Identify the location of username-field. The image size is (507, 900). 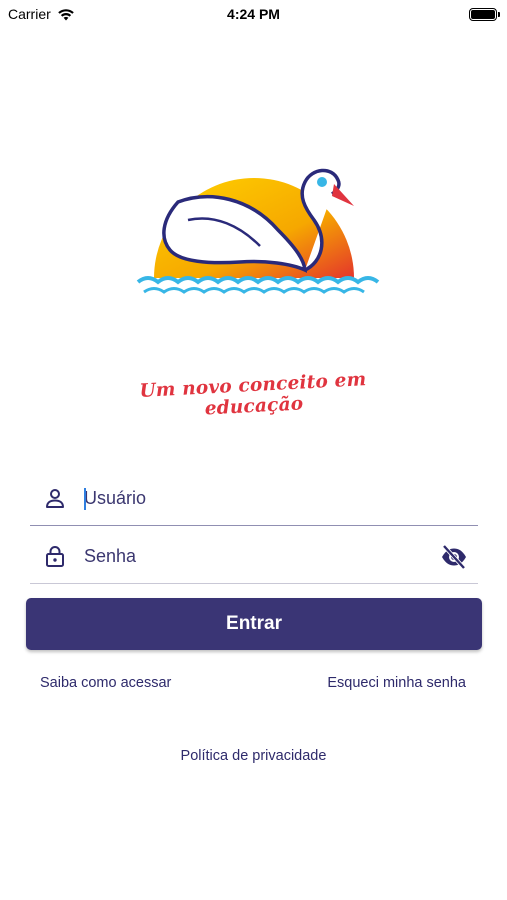
(254, 500).